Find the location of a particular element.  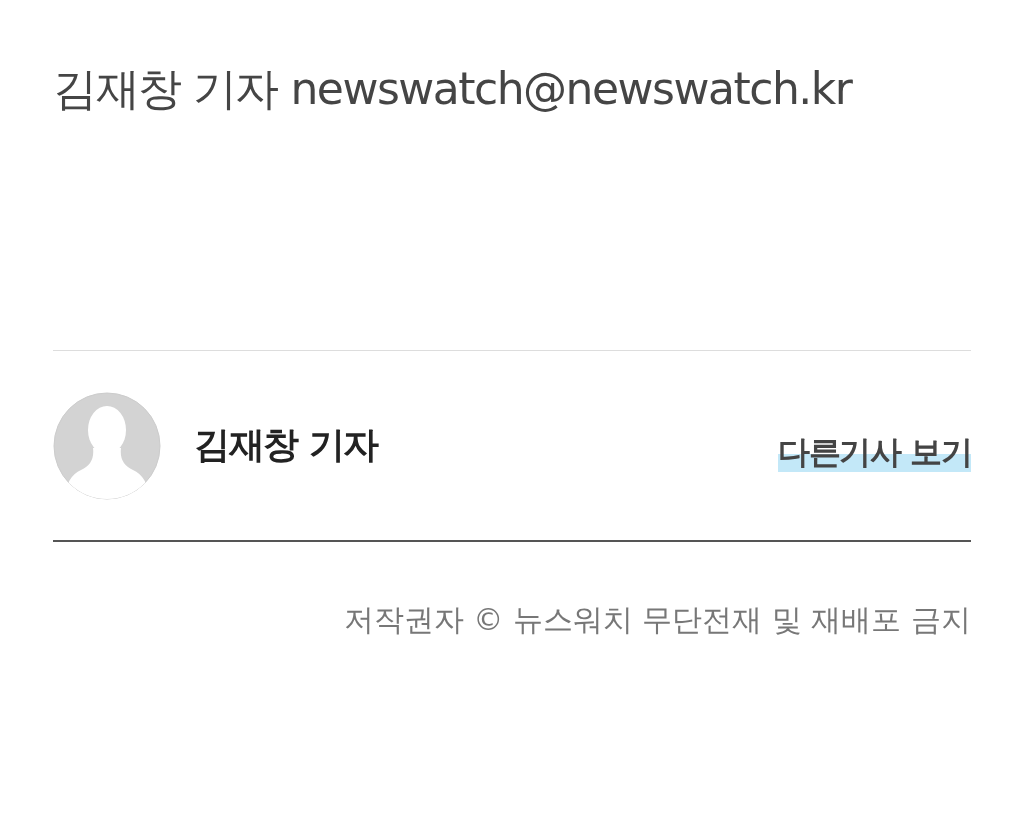

copyright-text: 저작권자 © 뉴스워치 무단전재 및 재배포 금지 is located at coordinates (656, 620).